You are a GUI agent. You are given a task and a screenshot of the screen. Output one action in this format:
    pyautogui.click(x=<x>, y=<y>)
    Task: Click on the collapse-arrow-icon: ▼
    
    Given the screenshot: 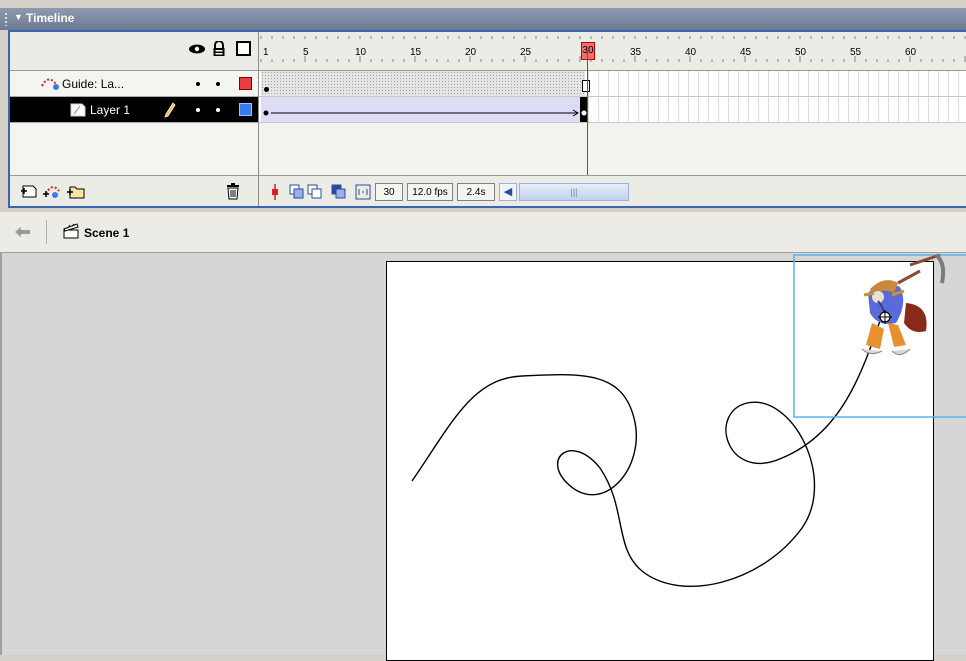 What is the action you would take?
    pyautogui.click(x=18, y=17)
    